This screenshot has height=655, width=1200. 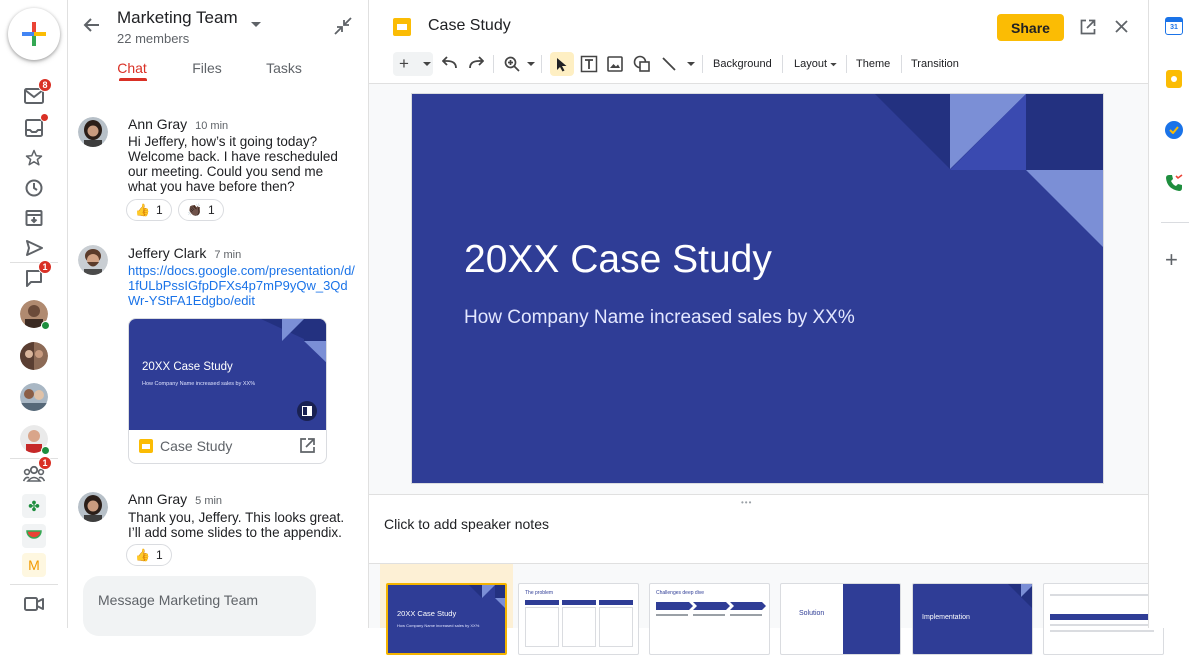 I want to click on new-slide-button: +, so click(x=413, y=64).